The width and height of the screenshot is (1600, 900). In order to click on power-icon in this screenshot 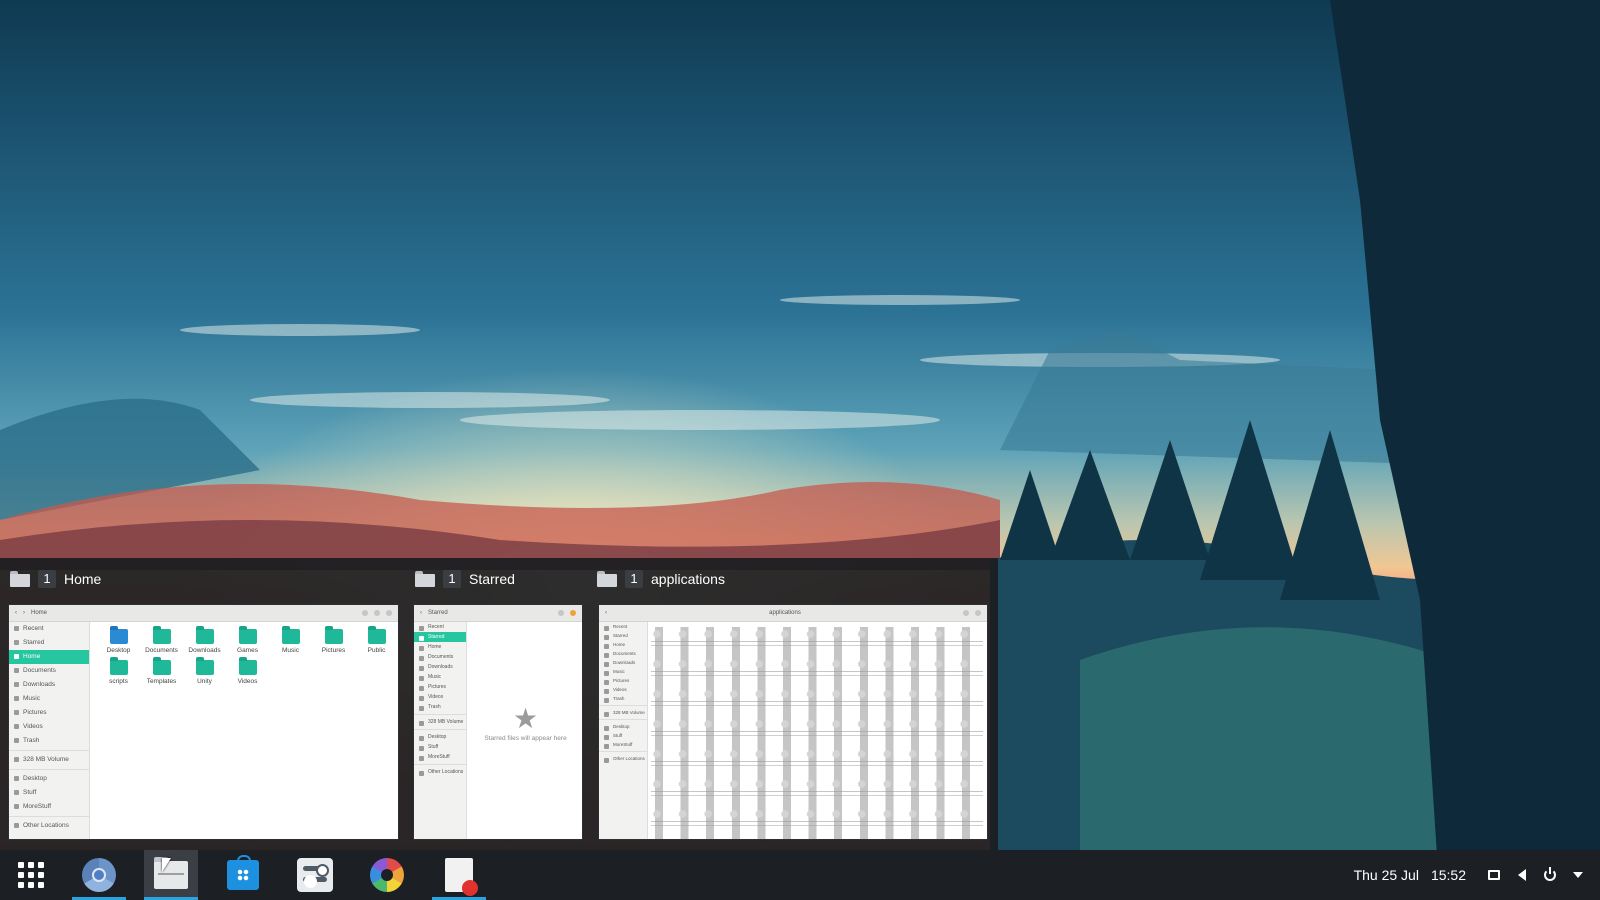, I will do `click(1550, 874)`.